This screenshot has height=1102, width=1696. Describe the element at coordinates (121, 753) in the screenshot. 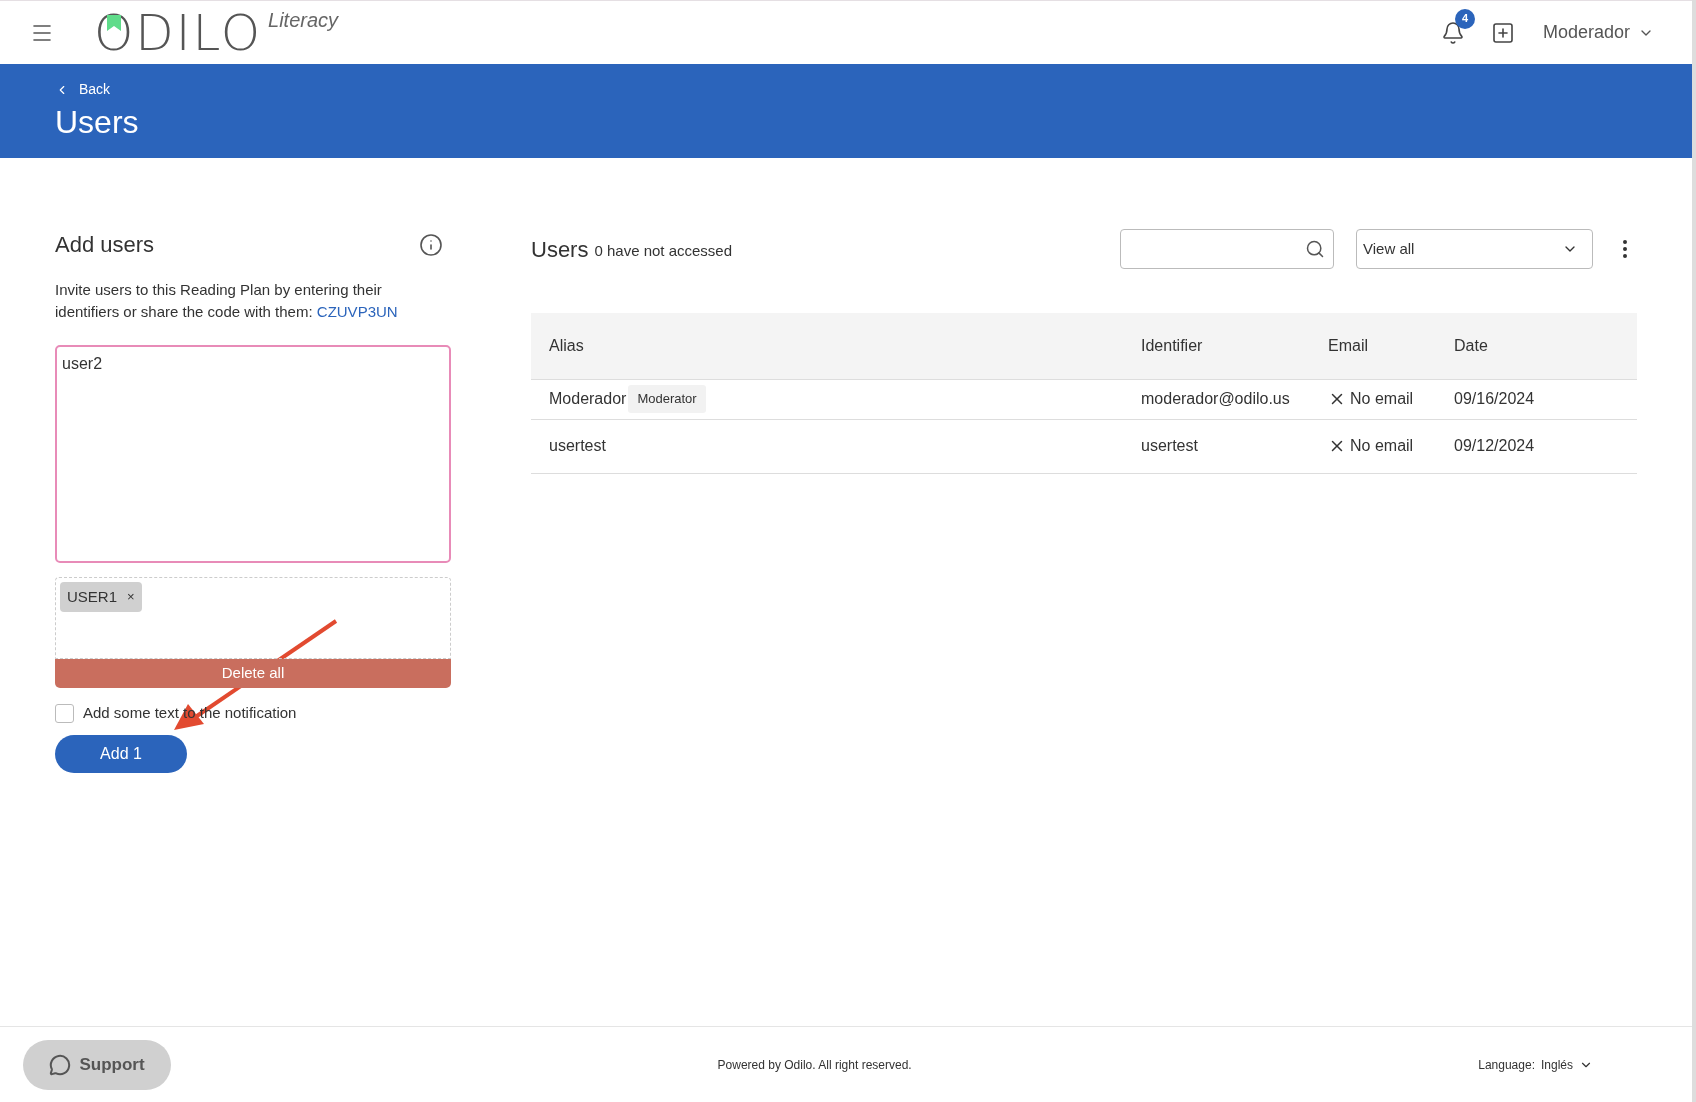

I see `add-button: Add 1` at that location.